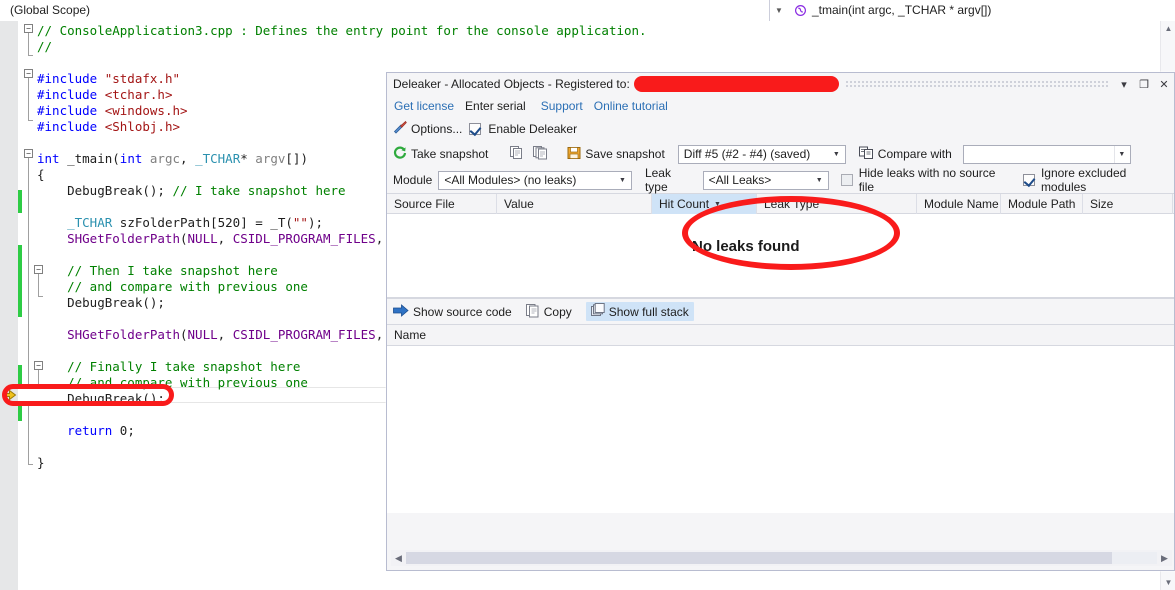 The width and height of the screenshot is (1175, 590). I want to click on column-header-hit-count: Hit Count ▼, so click(704, 204).